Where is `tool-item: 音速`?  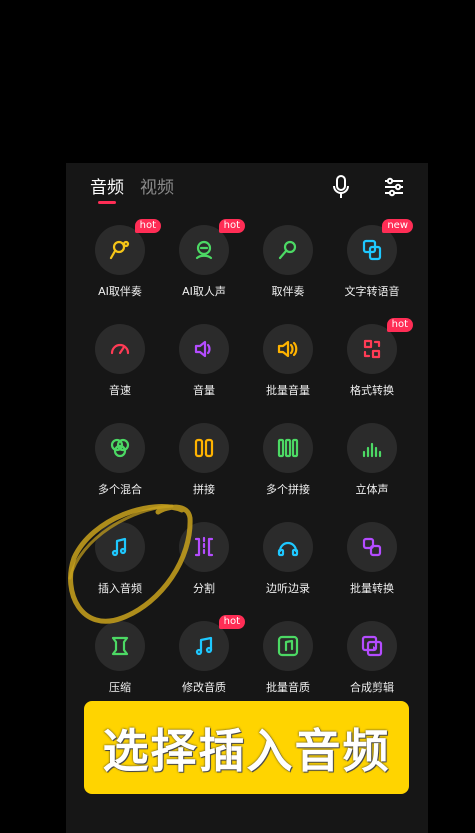
tool-item: 音速 is located at coordinates (120, 361).